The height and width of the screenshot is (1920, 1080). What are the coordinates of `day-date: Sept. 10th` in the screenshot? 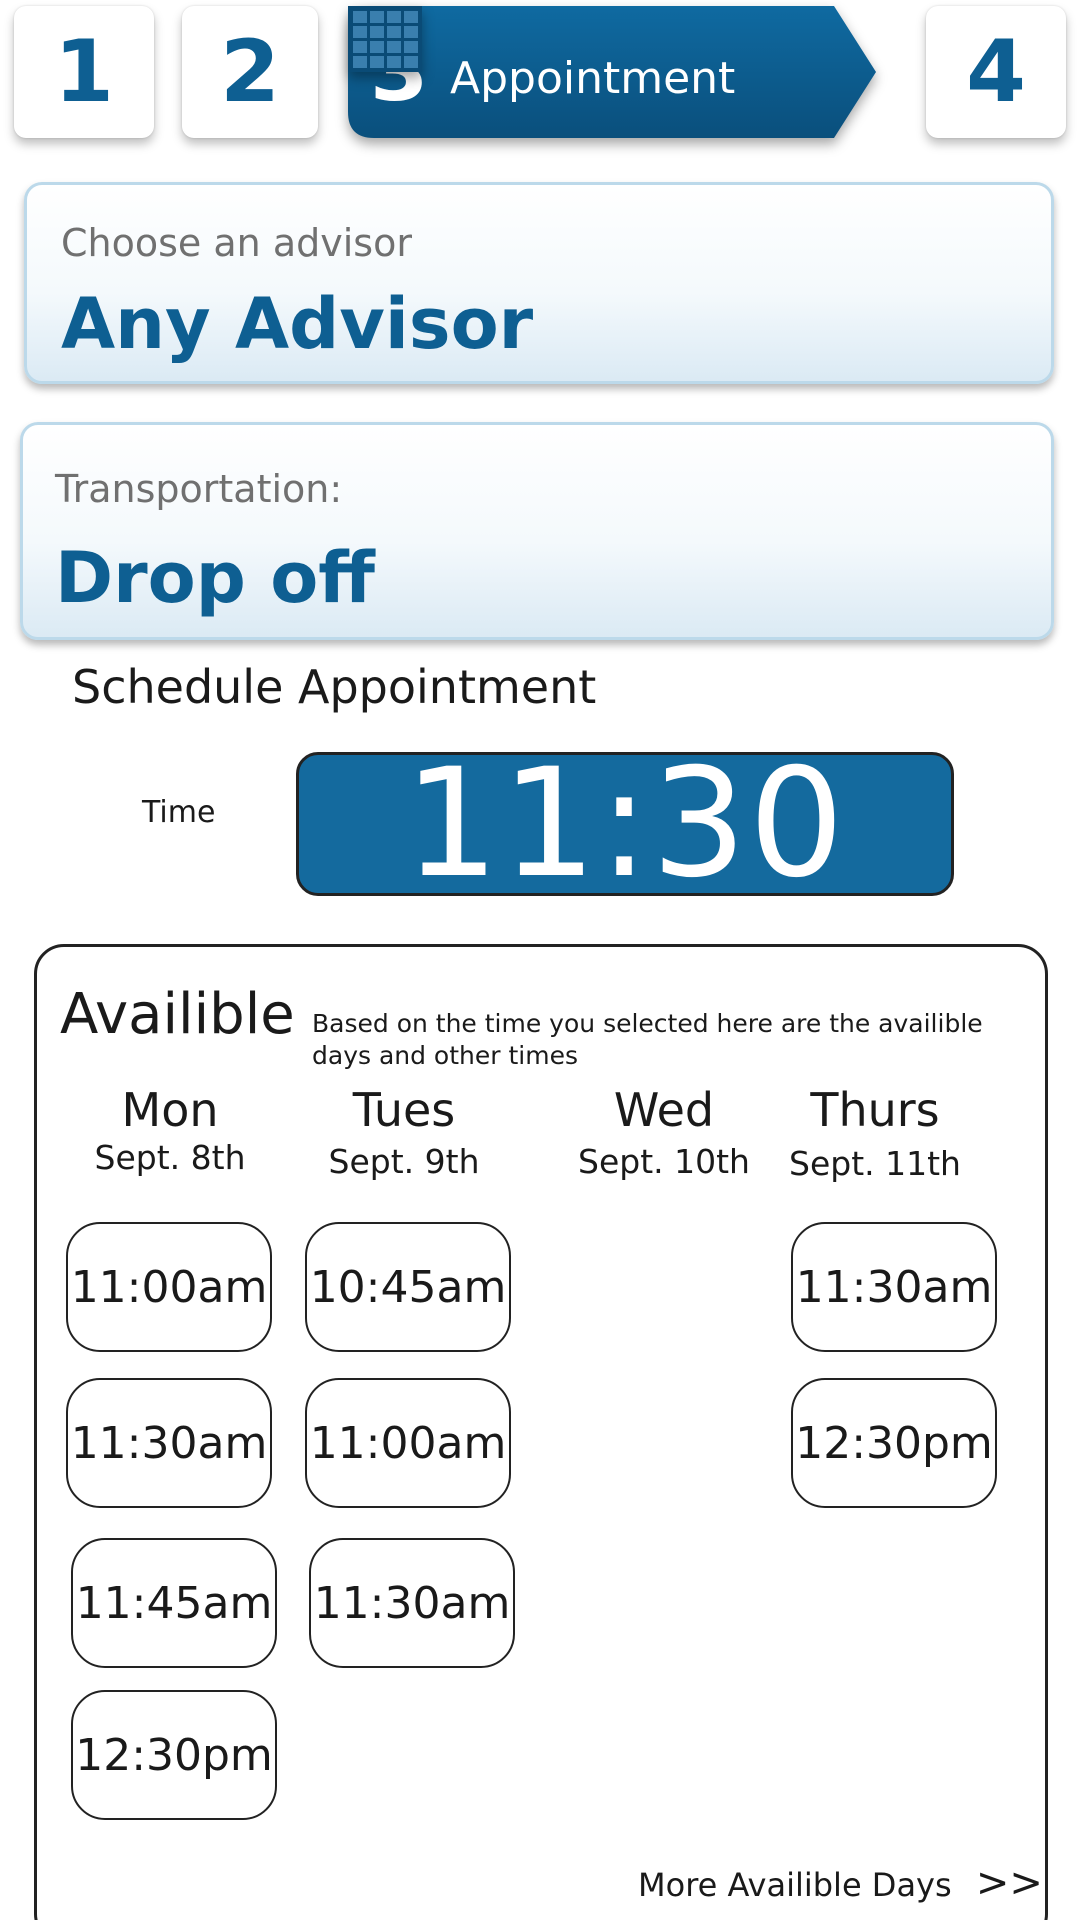 It's located at (664, 1161).